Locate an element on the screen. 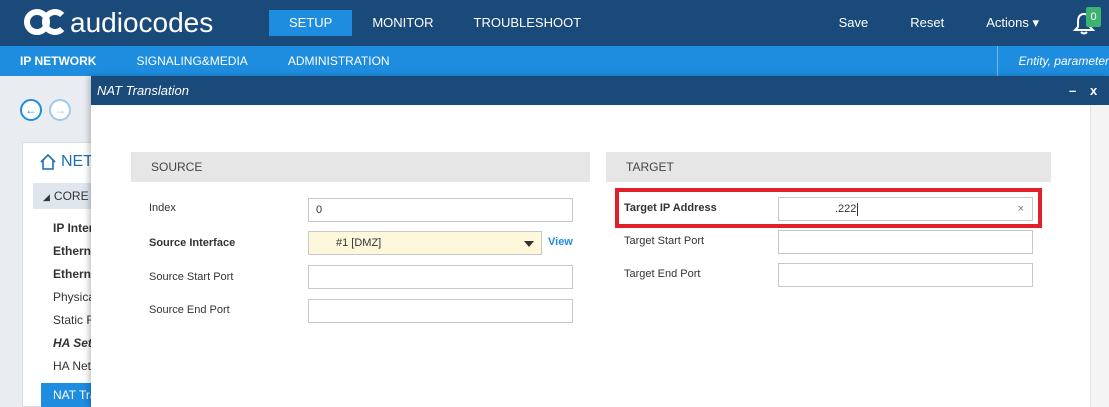 This screenshot has width=1109, height=407. subnav-ip-network: IP NETWORK is located at coordinates (58, 61).